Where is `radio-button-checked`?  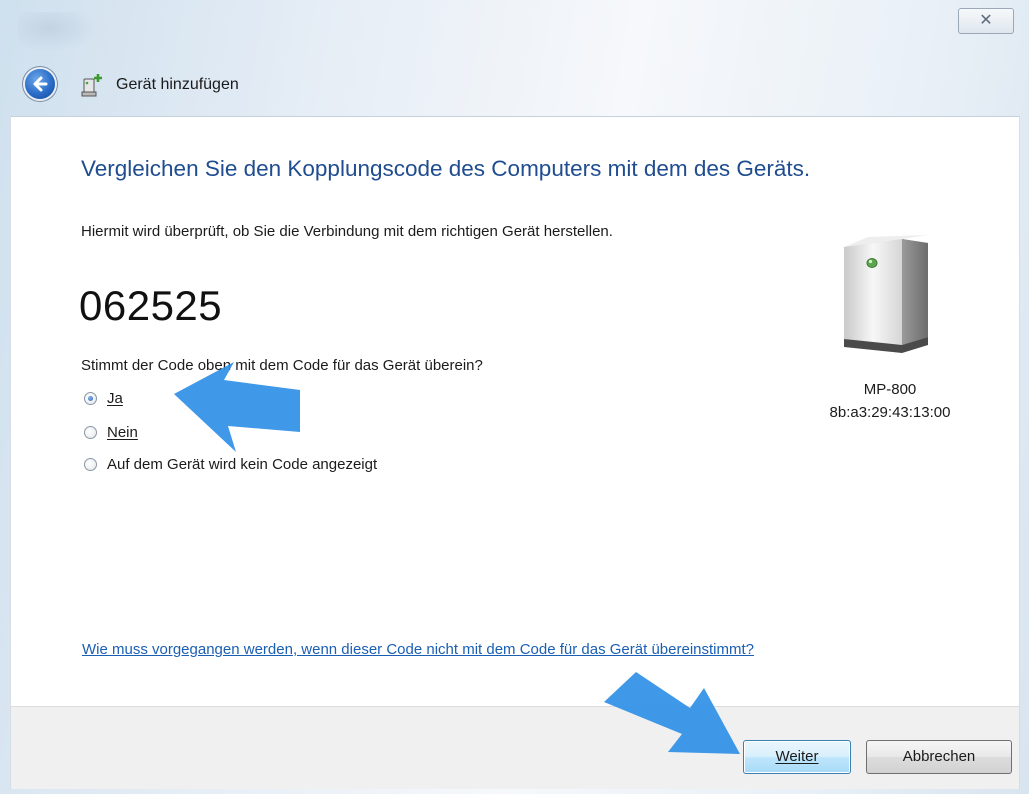
radio-button-checked is located at coordinates (90, 398).